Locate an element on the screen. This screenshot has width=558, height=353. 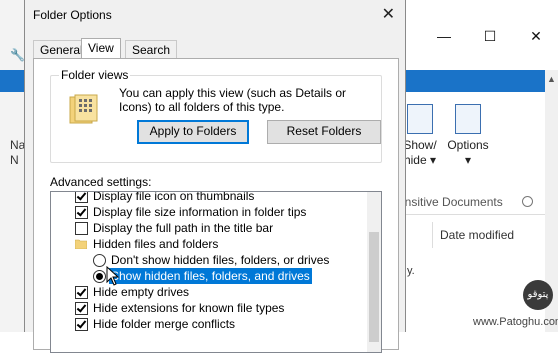
advanced-settings-label: Advanced settings: is located at coordinates (101, 182).